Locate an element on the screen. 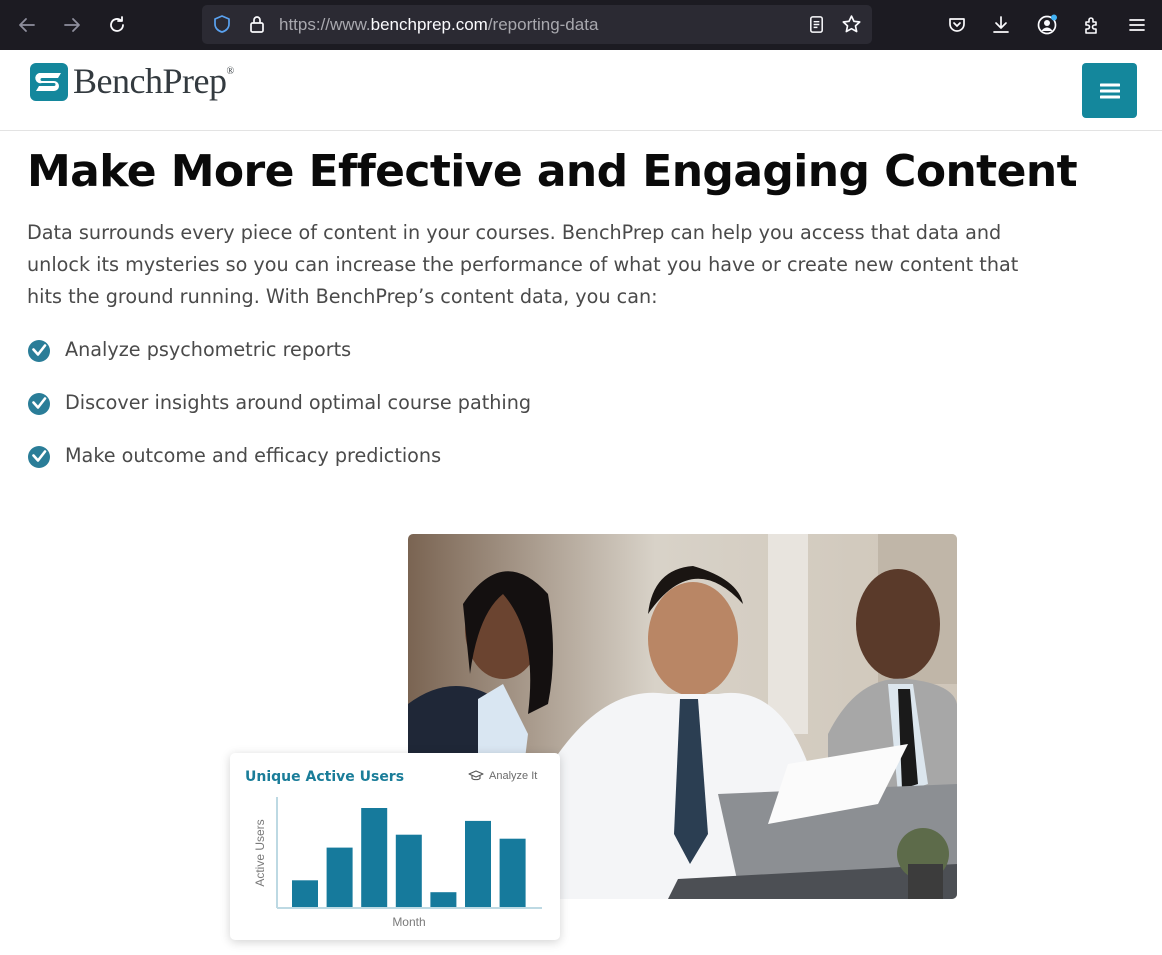 This screenshot has height=955, width=1162. site-header: BenchPrep® is located at coordinates (581, 90).